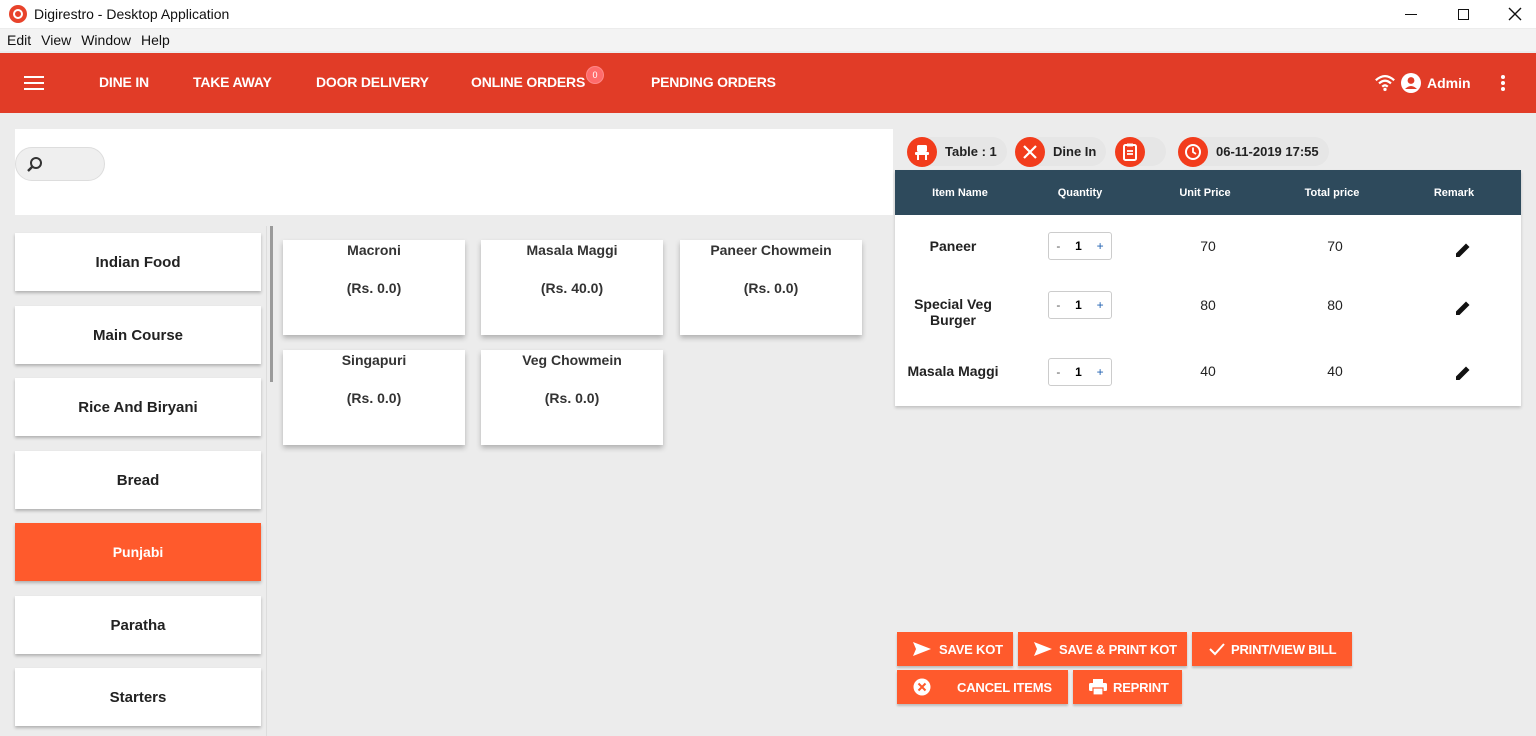 The height and width of the screenshot is (736, 1536). I want to click on tab-dine-in: DINE IN, so click(124, 82).